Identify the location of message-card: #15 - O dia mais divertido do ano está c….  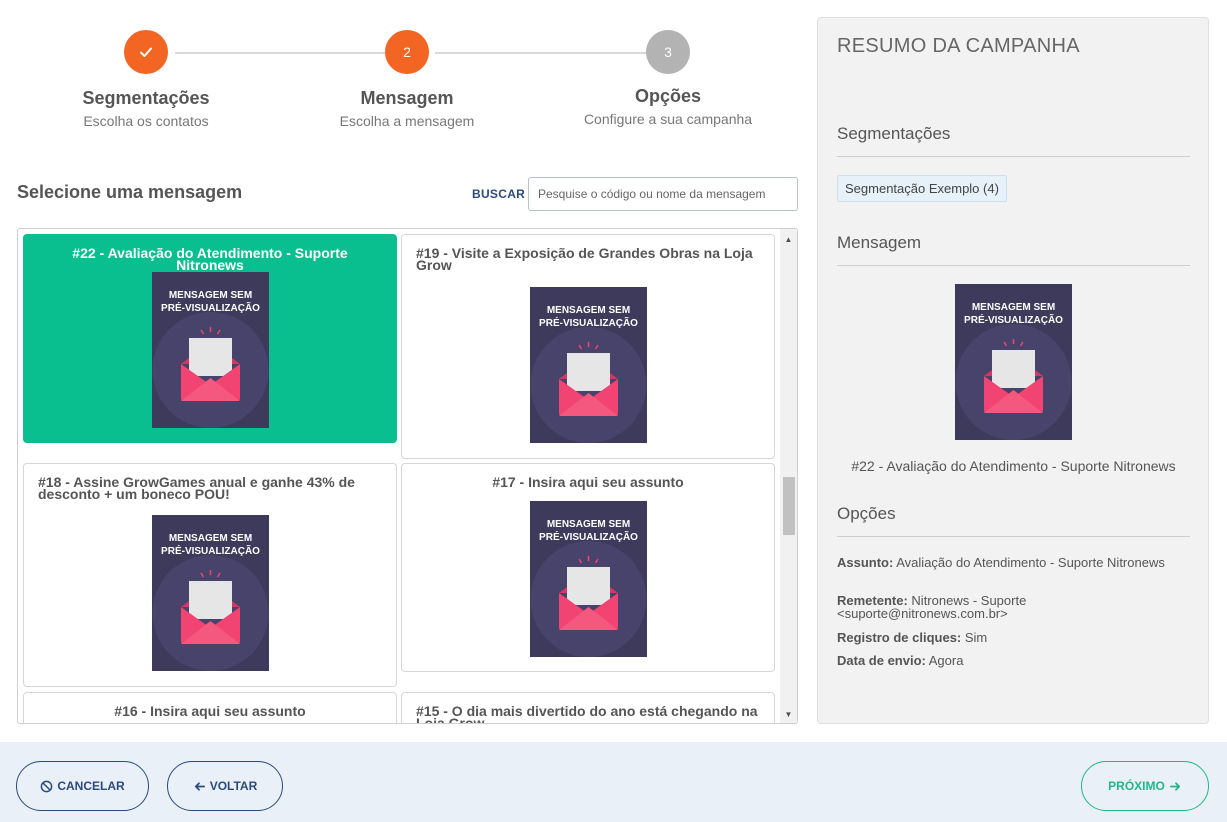
(588, 707).